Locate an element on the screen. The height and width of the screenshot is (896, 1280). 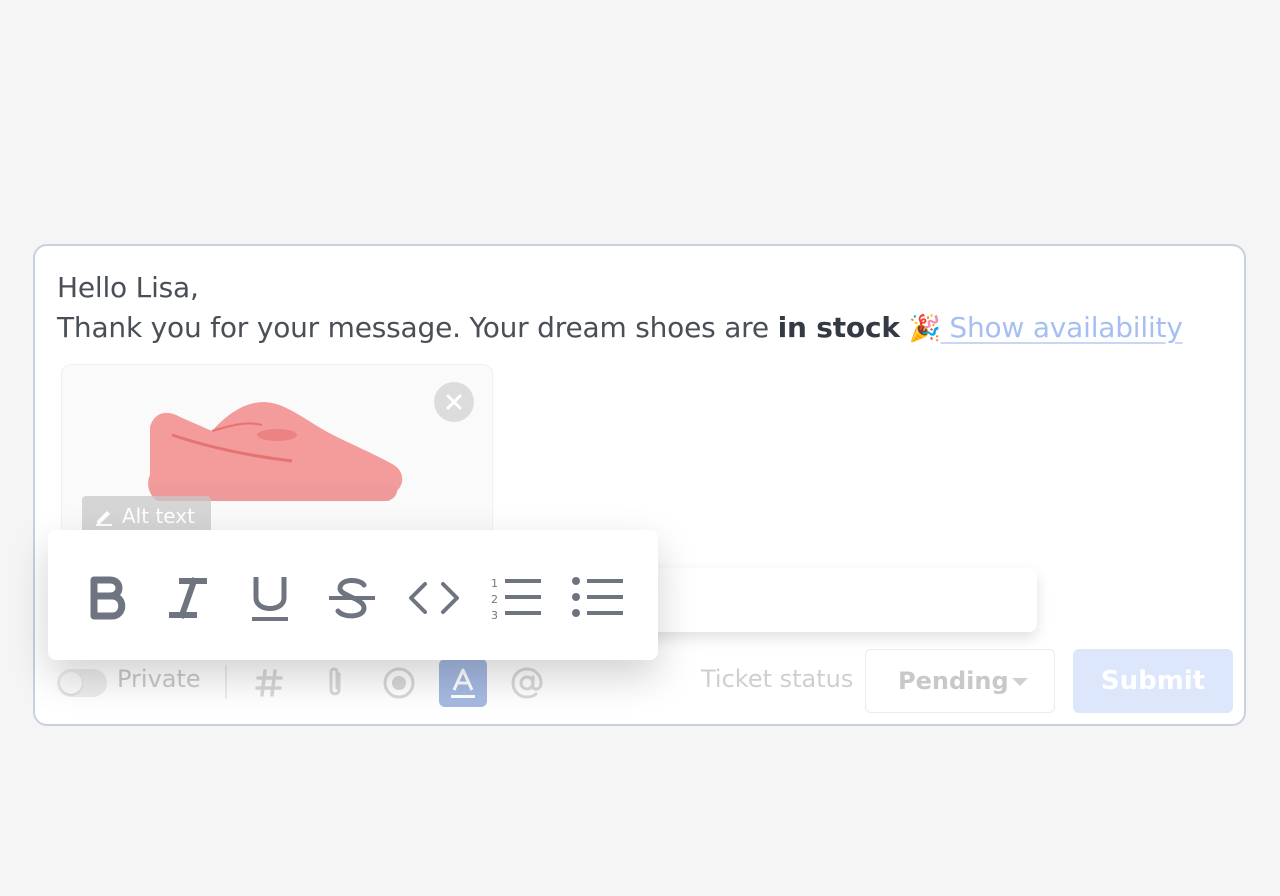
remove-image-button is located at coordinates (454, 402).